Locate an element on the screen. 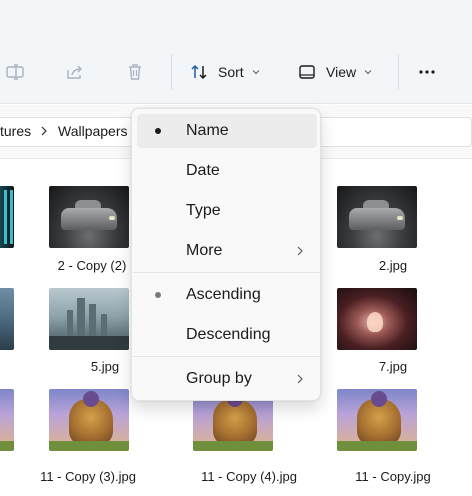  sort-more-item: More is located at coordinates (227, 251).